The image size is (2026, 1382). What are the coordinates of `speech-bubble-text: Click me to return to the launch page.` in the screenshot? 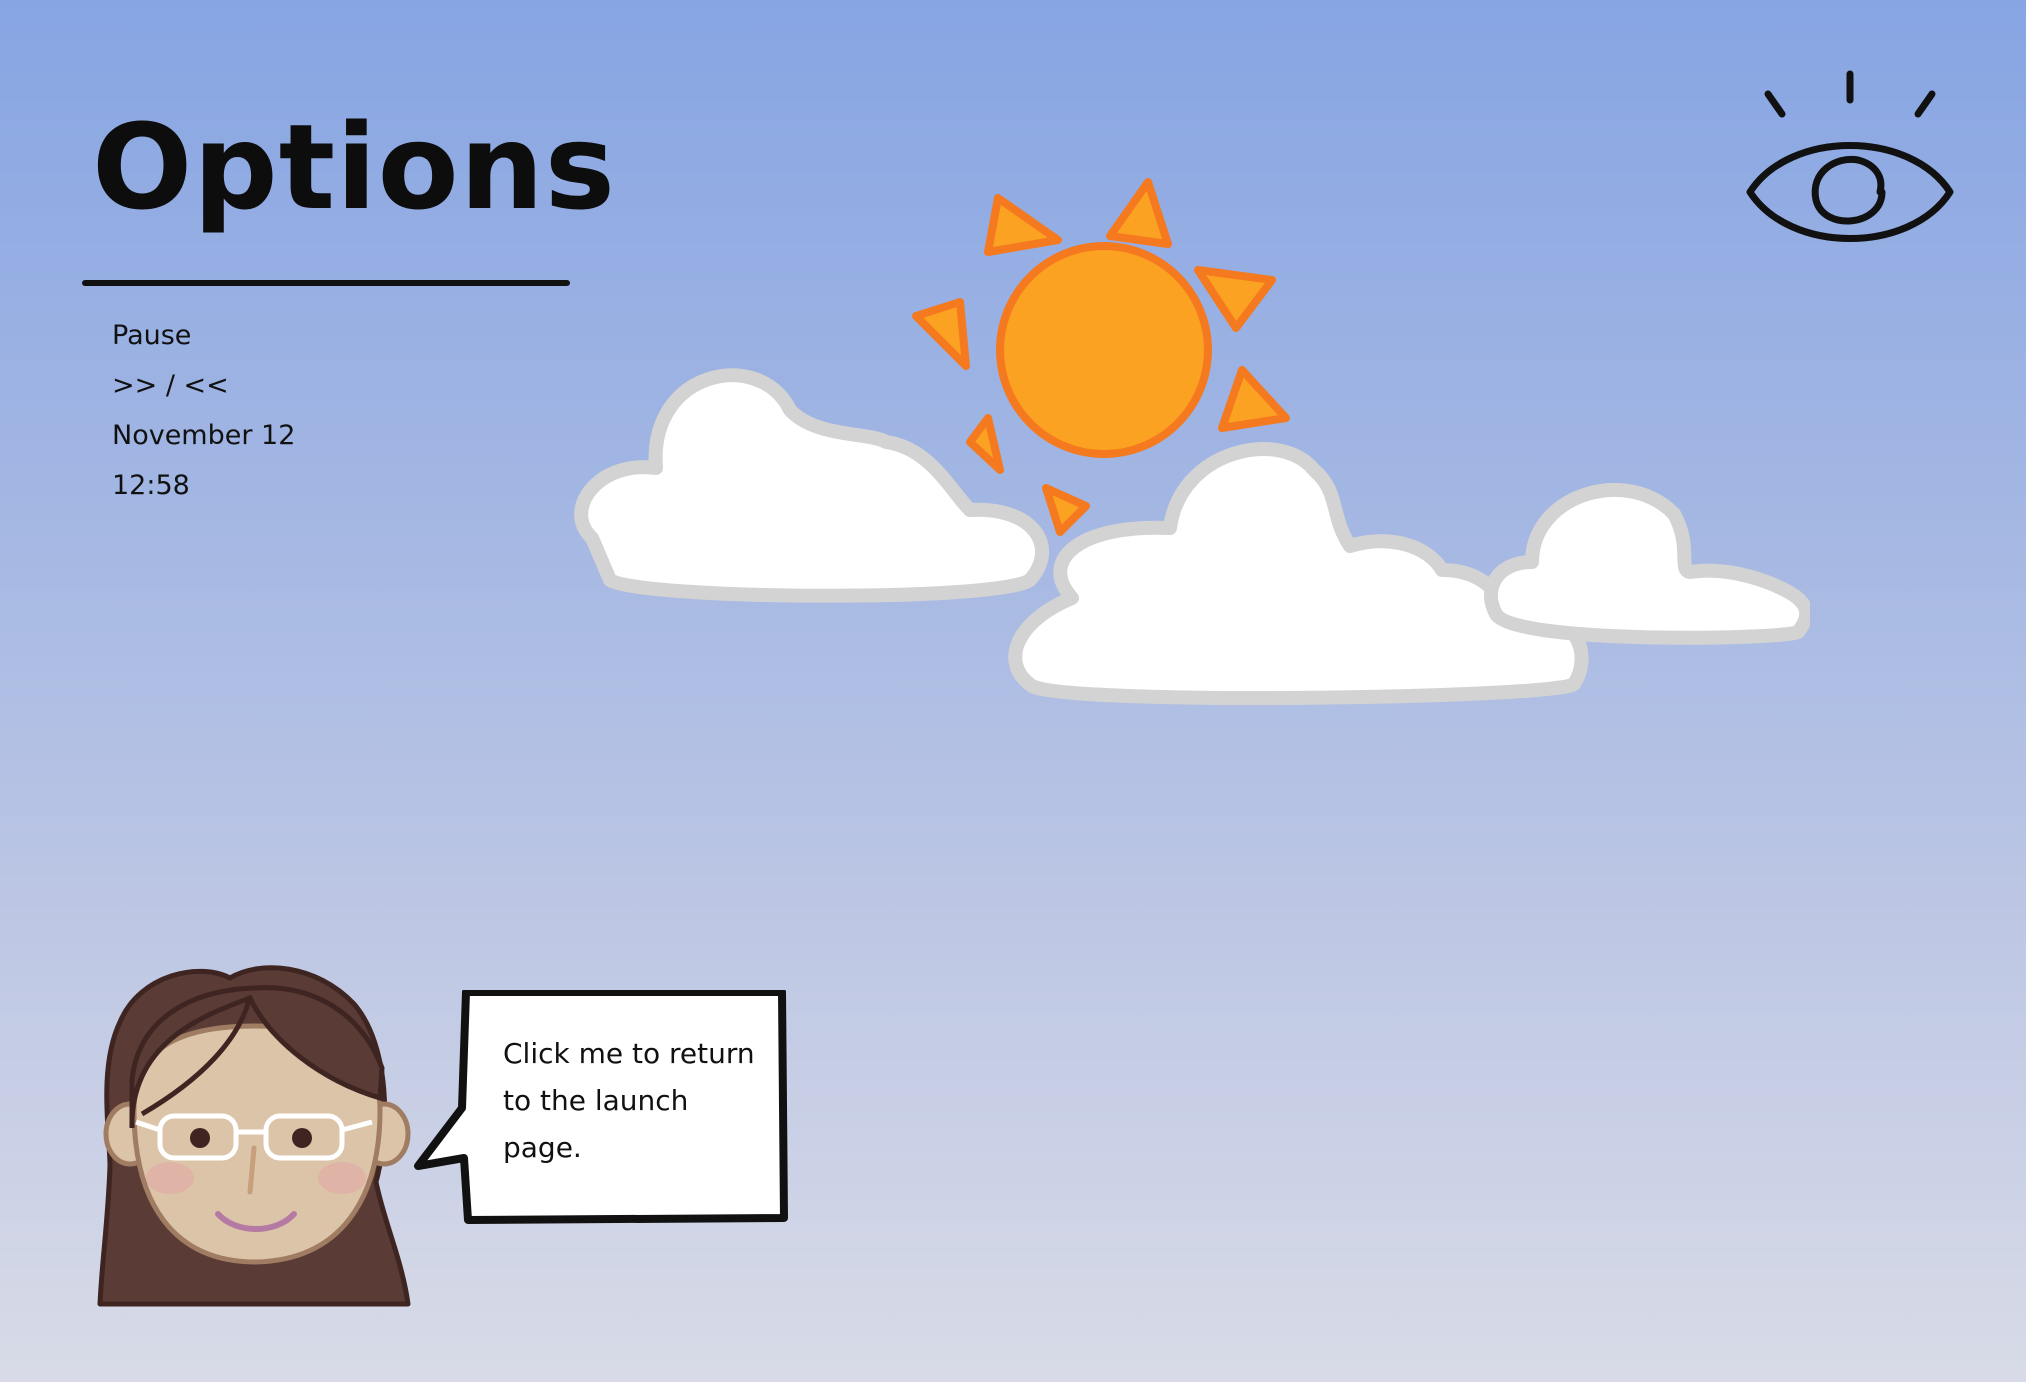 It's located at (638, 1100).